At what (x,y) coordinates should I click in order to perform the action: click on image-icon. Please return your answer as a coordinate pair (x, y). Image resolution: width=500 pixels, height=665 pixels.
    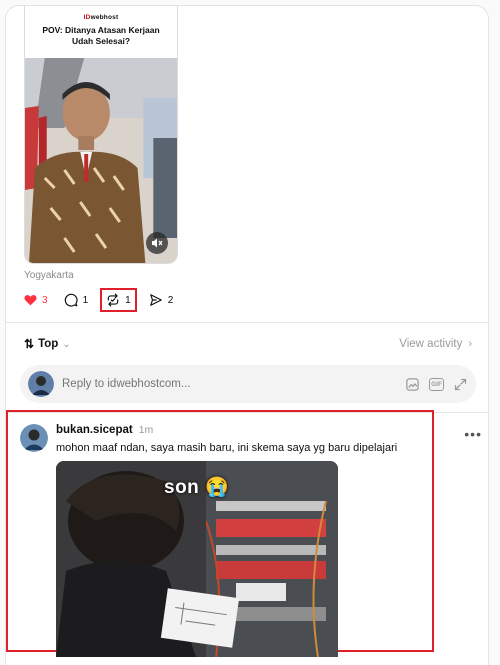
    Looking at the image, I should click on (412, 384).